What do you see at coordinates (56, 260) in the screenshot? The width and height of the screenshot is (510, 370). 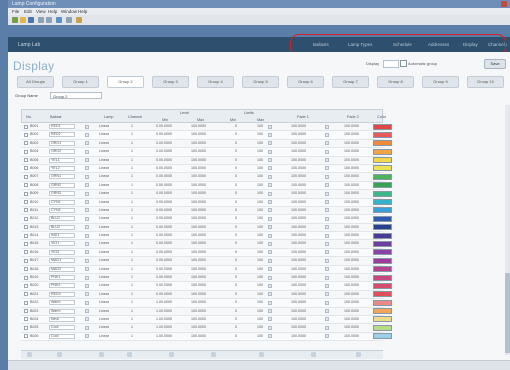 I see `row-ballast: MAG1` at bounding box center [56, 260].